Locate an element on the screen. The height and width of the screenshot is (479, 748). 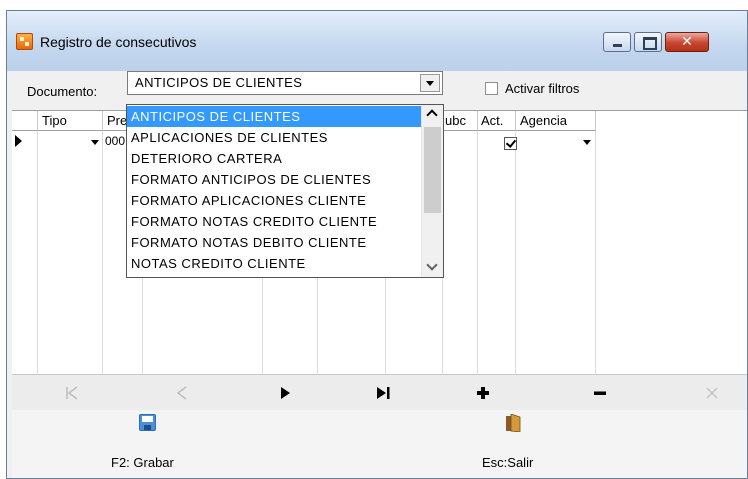
delete-icon is located at coordinates (600, 393).